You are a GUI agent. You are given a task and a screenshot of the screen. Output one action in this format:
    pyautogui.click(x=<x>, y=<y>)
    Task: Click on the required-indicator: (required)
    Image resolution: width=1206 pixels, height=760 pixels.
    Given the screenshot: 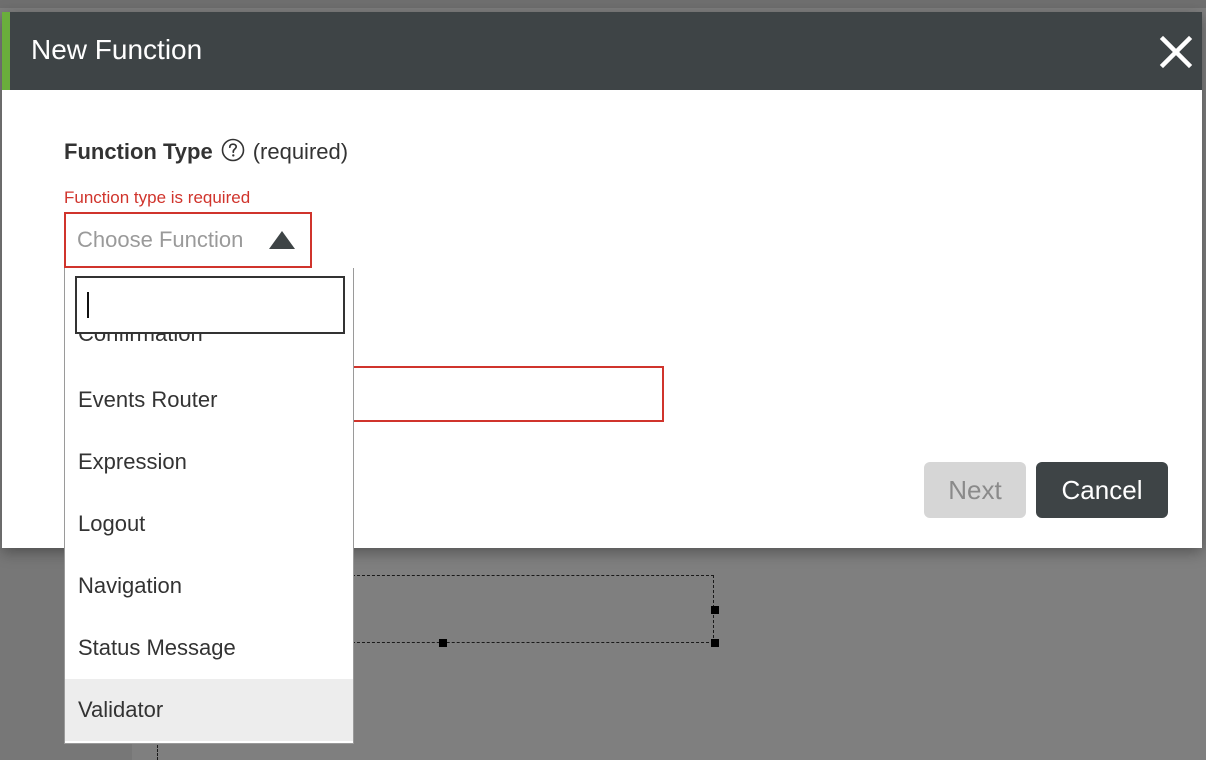 What is the action you would take?
    pyautogui.click(x=300, y=151)
    